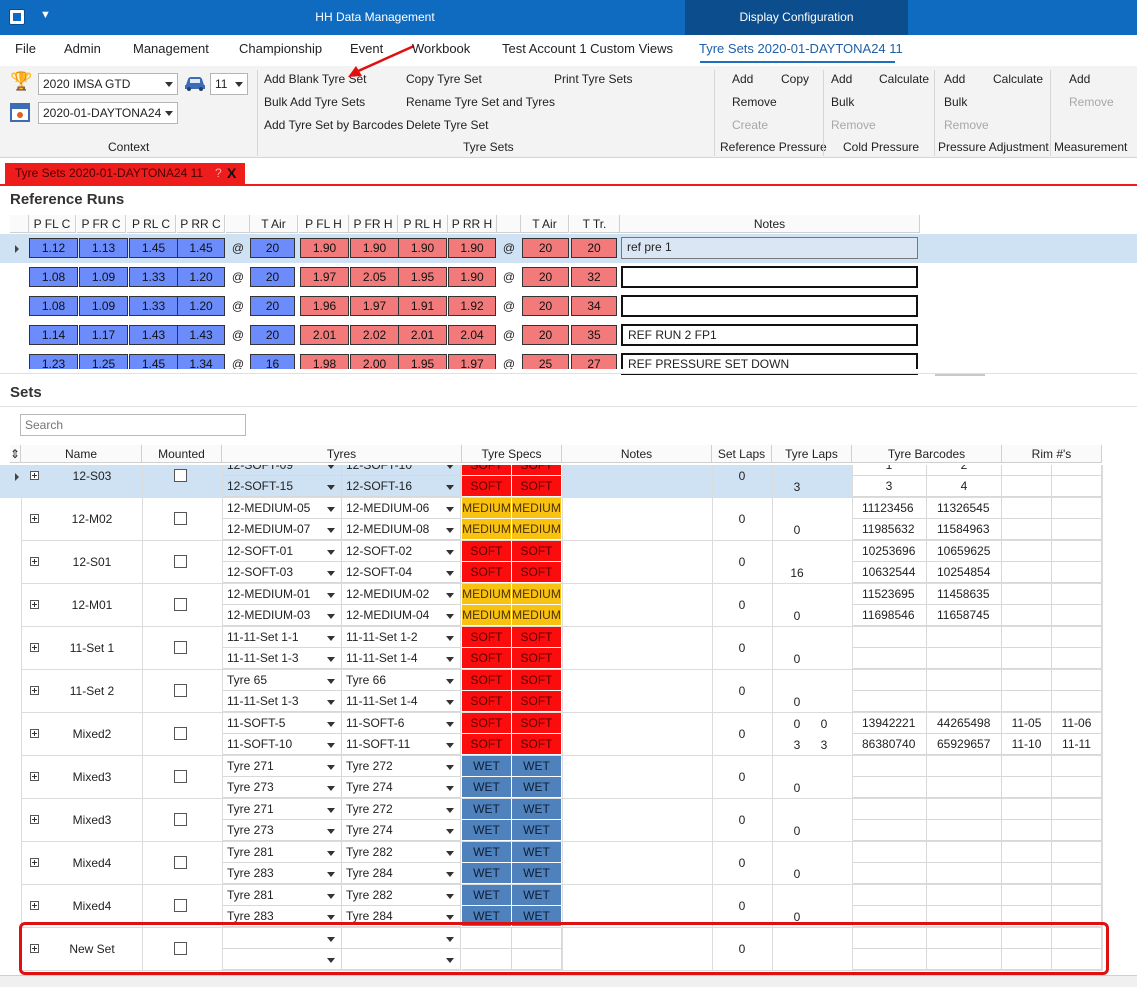 This screenshot has width=1137, height=987. What do you see at coordinates (853, 125) in the screenshot?
I see `cold-pressure-remove-button: Remove` at bounding box center [853, 125].